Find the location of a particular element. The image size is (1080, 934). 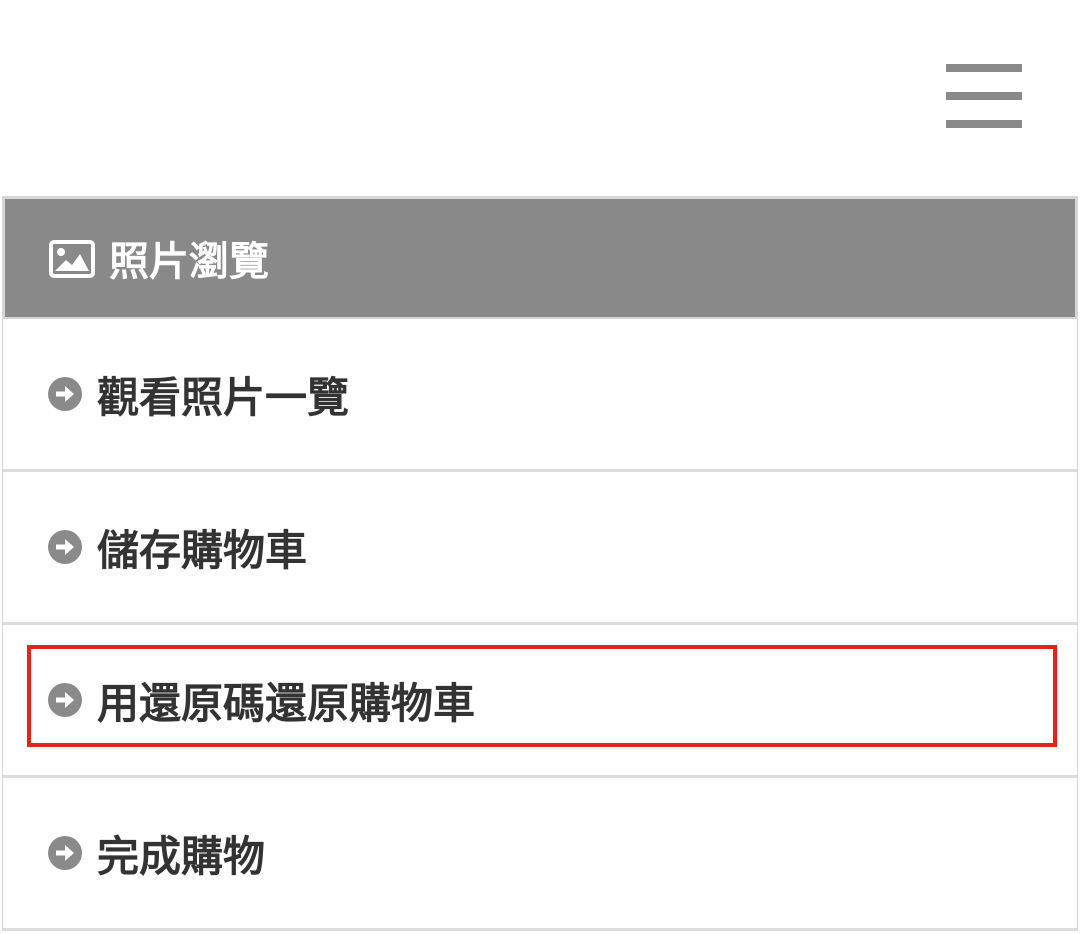

image-icon is located at coordinates (72, 259).